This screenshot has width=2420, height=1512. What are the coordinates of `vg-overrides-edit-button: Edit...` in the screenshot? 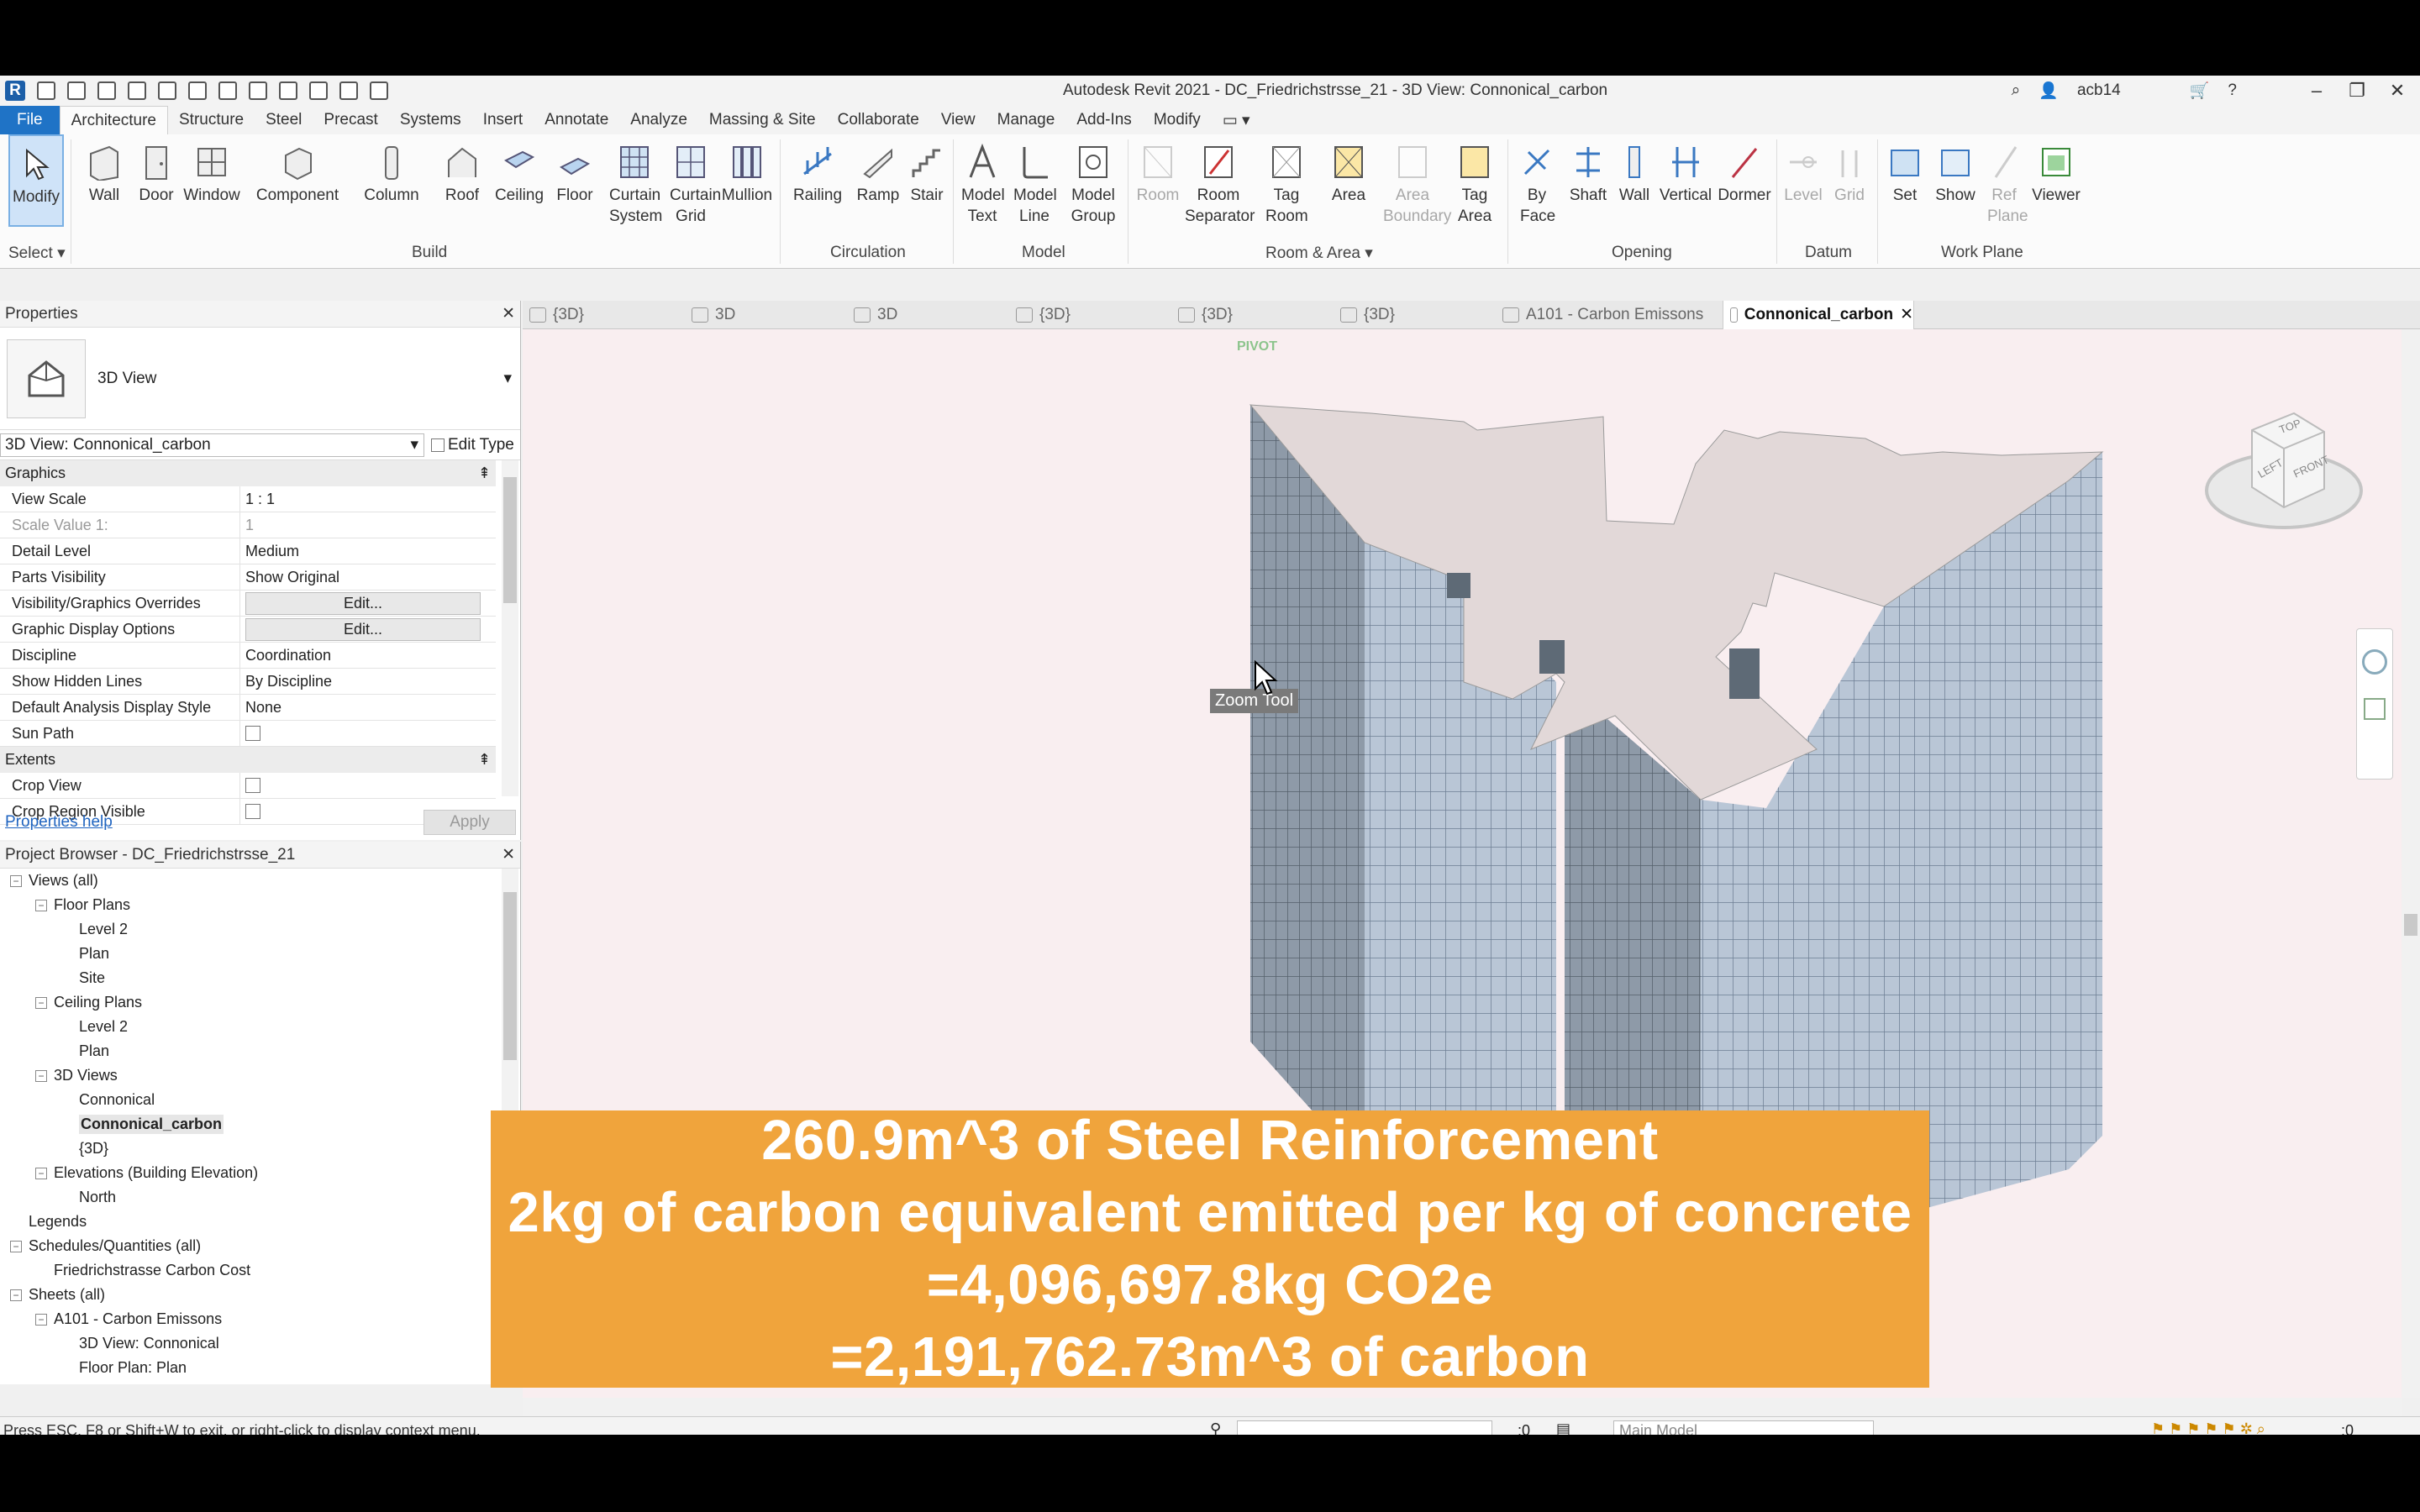 It's located at (363, 603).